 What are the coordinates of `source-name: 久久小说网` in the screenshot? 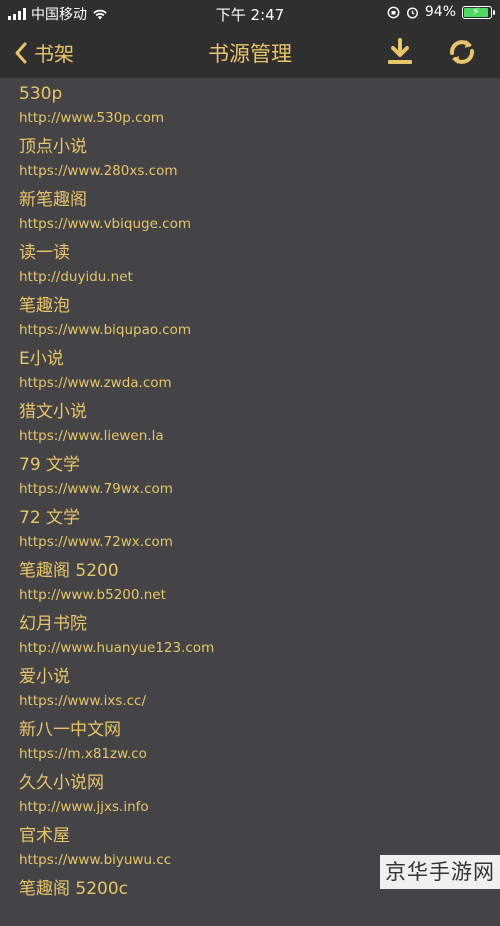 It's located at (61, 783).